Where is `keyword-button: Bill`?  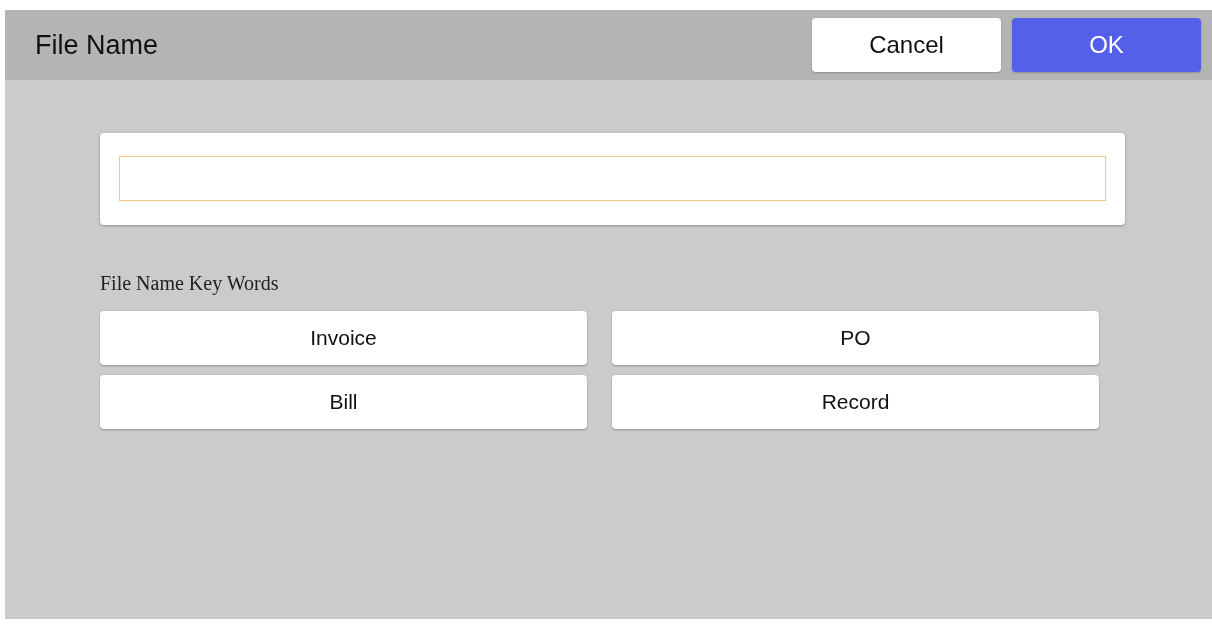
keyword-button: Bill is located at coordinates (343, 402).